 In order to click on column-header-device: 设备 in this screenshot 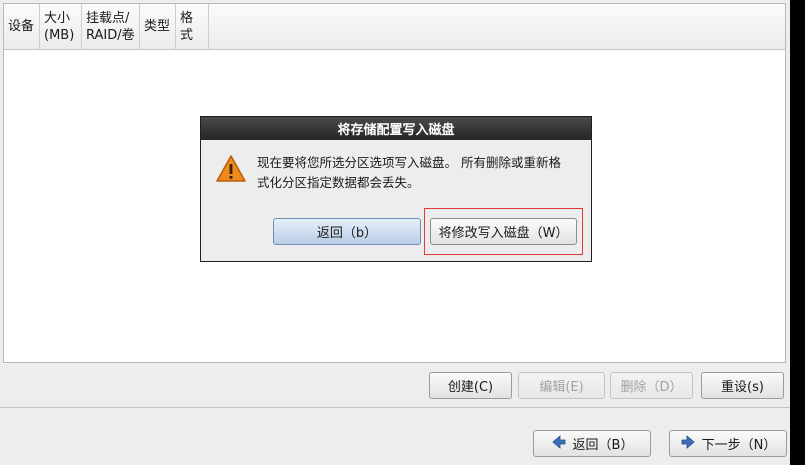, I will do `click(22, 26)`.